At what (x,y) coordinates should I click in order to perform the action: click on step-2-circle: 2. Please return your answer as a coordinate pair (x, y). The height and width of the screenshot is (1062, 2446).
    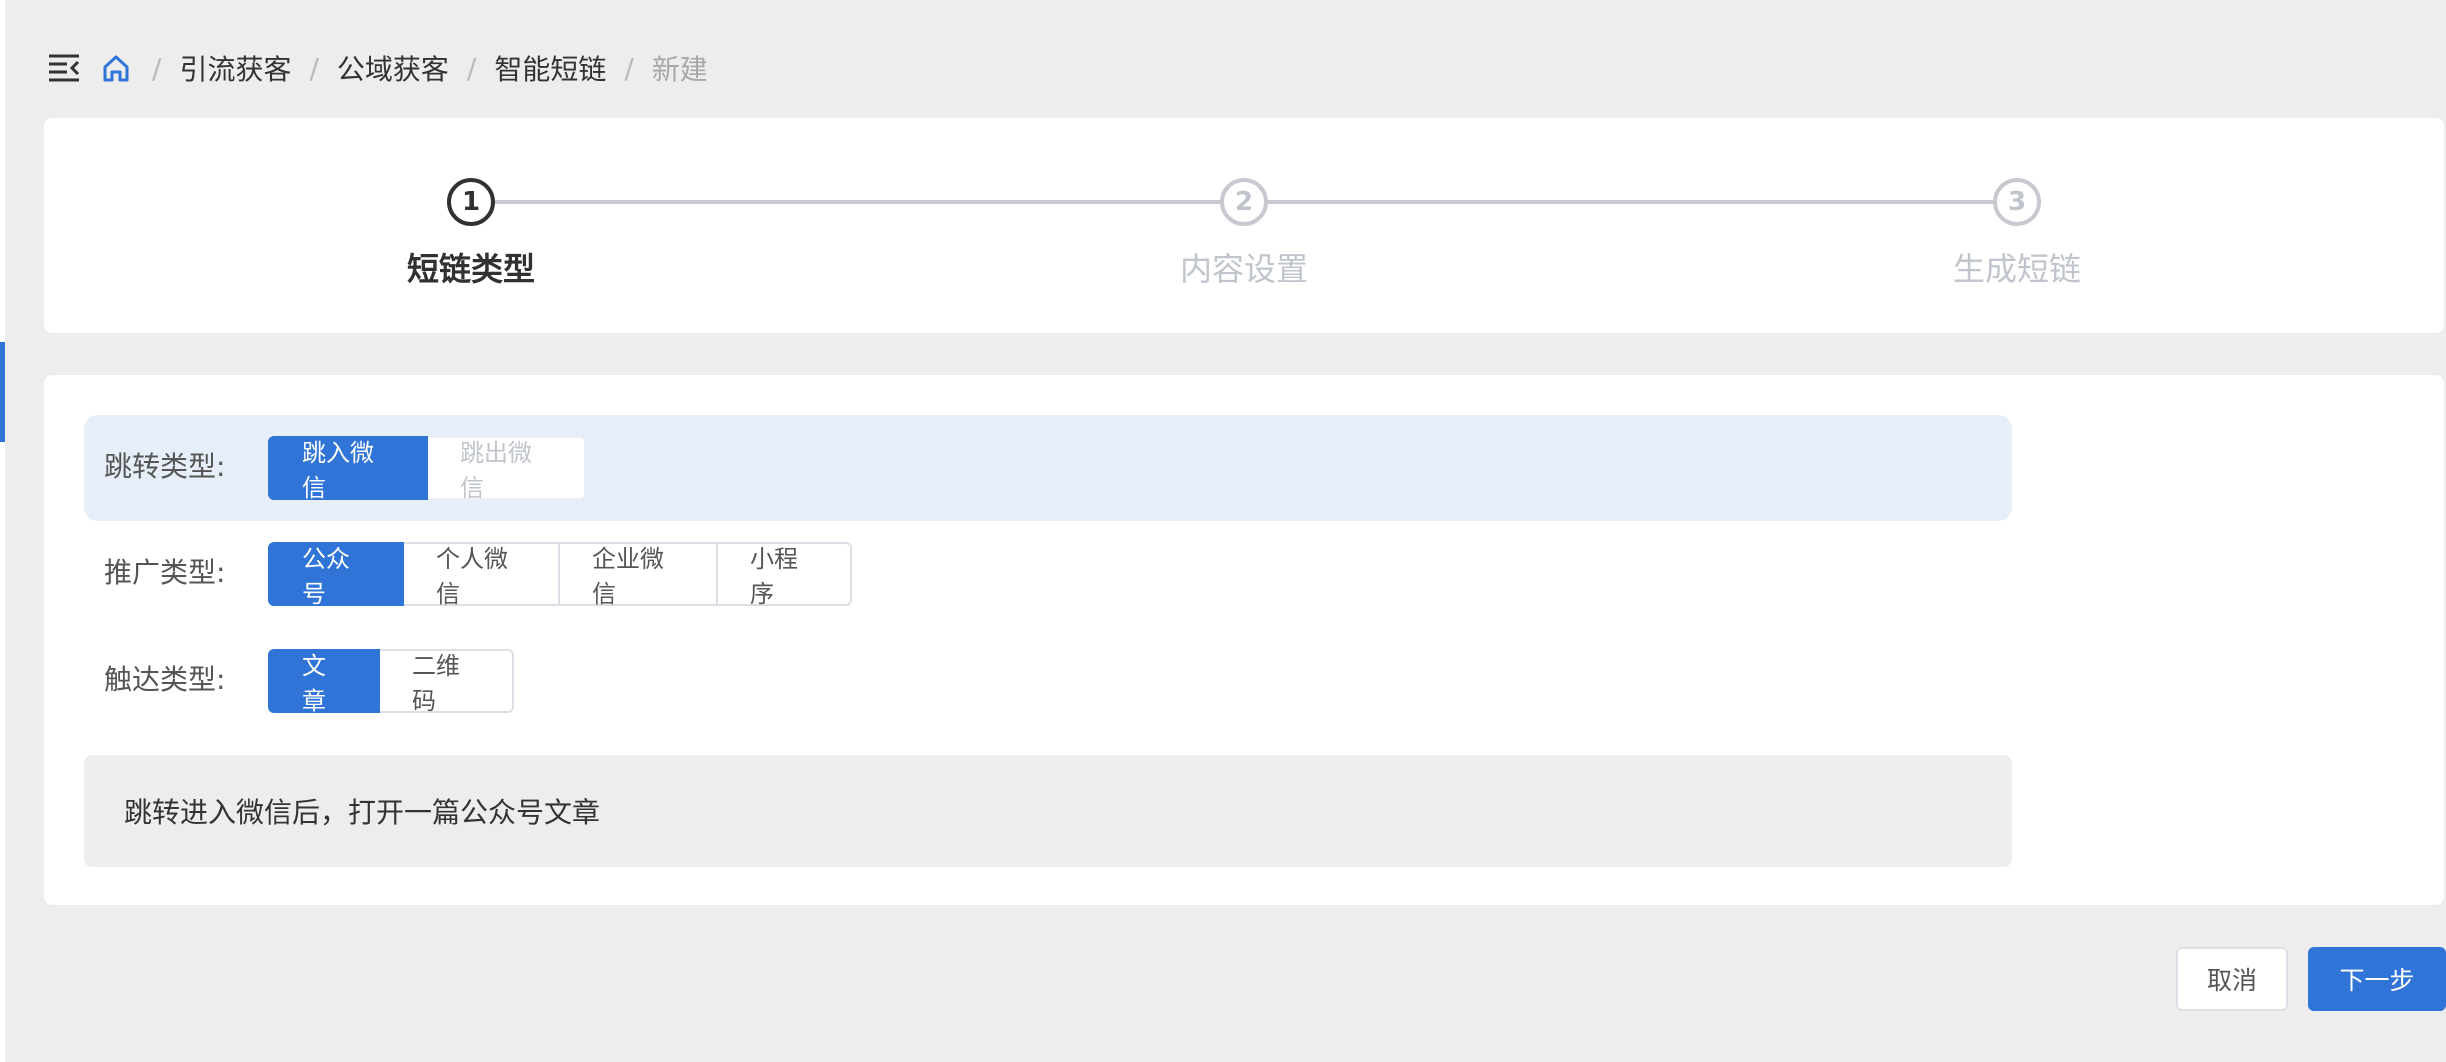
    Looking at the image, I should click on (1244, 202).